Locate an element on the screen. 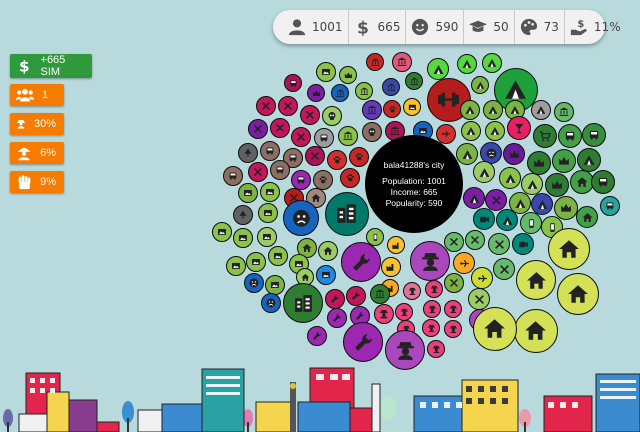 This screenshot has width=640, height=432. building-bubble-cup is located at coordinates (519, 128).